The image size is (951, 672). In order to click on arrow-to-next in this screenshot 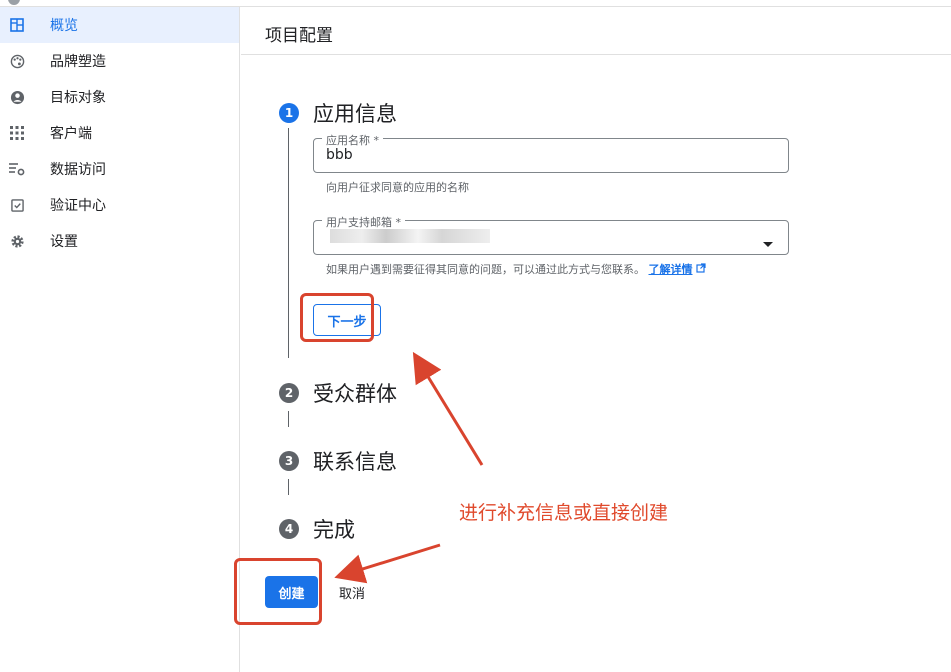, I will do `click(448, 408)`.